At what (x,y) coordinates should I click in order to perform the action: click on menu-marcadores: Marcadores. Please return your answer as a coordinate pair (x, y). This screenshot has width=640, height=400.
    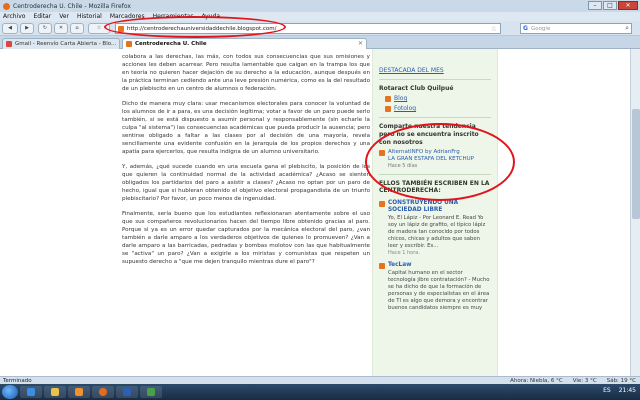
    Looking at the image, I should click on (127, 16).